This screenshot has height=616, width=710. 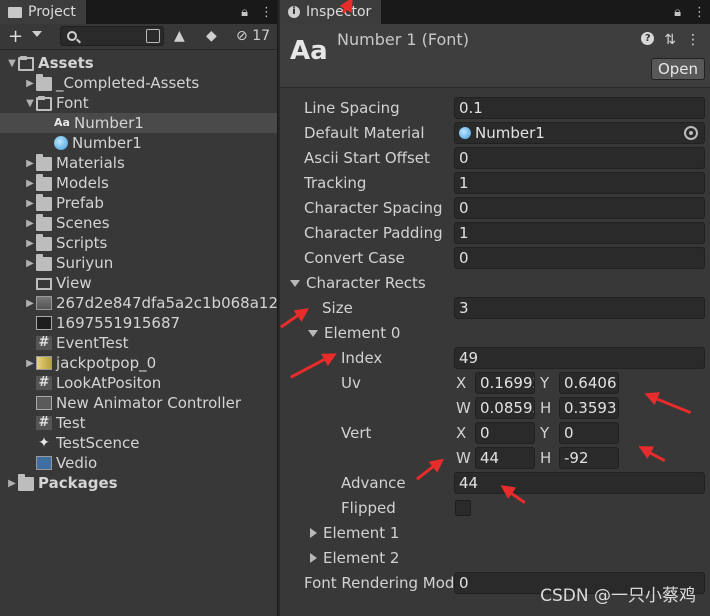 What do you see at coordinates (352, 108) in the screenshot?
I see `line-spacing-label: Line Spacing` at bounding box center [352, 108].